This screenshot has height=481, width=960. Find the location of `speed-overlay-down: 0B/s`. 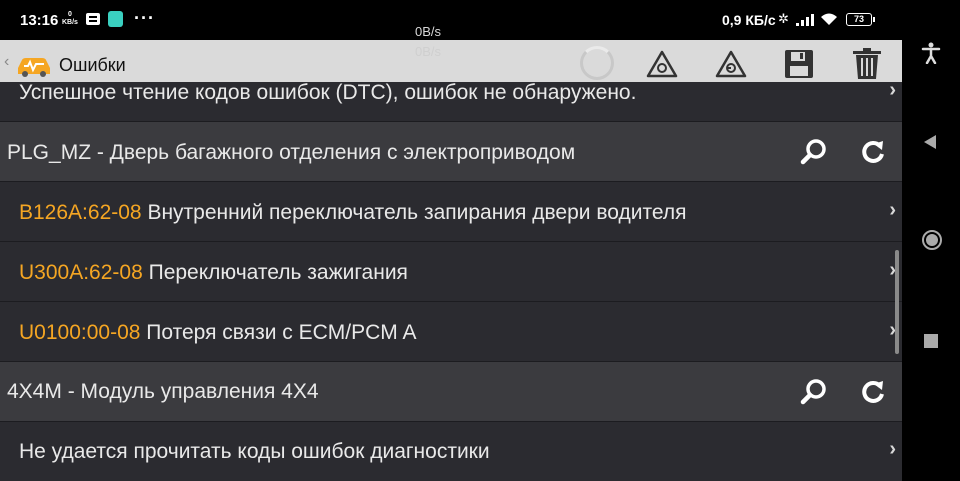

speed-overlay-down: 0B/s is located at coordinates (427, 51).